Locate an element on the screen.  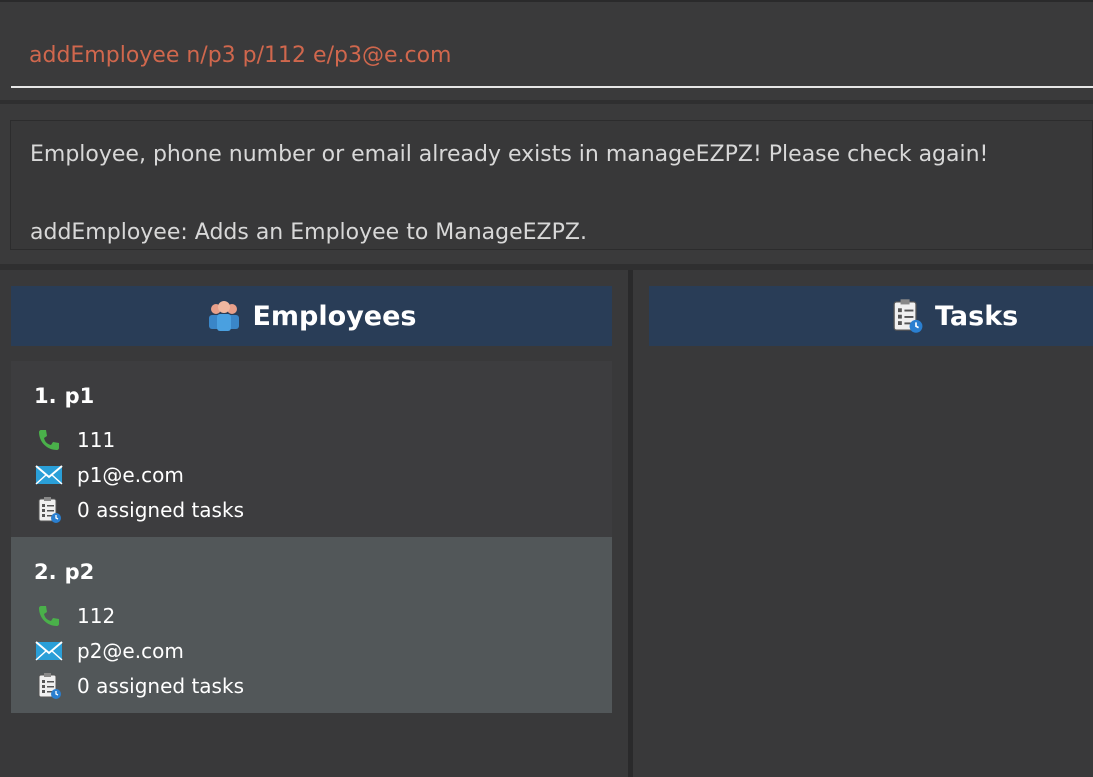
tasks-header: Tasks is located at coordinates (871, 316).